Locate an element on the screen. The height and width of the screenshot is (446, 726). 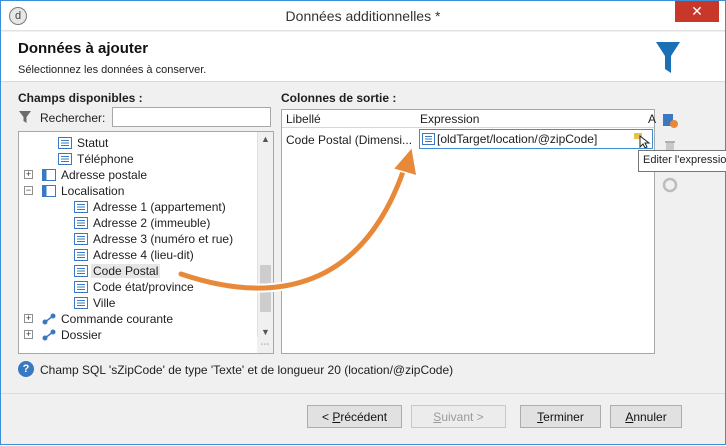
edit-expression-icon is located at coordinates (643, 140).